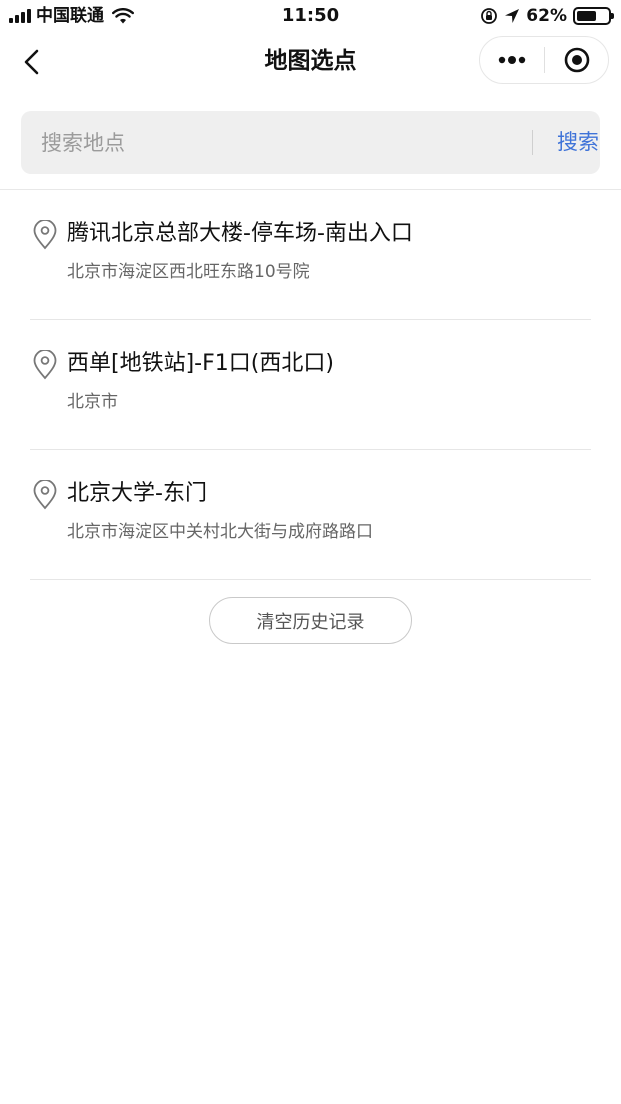 This screenshot has height=1104, width=621. I want to click on navigation-bar: 地图选点, so click(310, 61).